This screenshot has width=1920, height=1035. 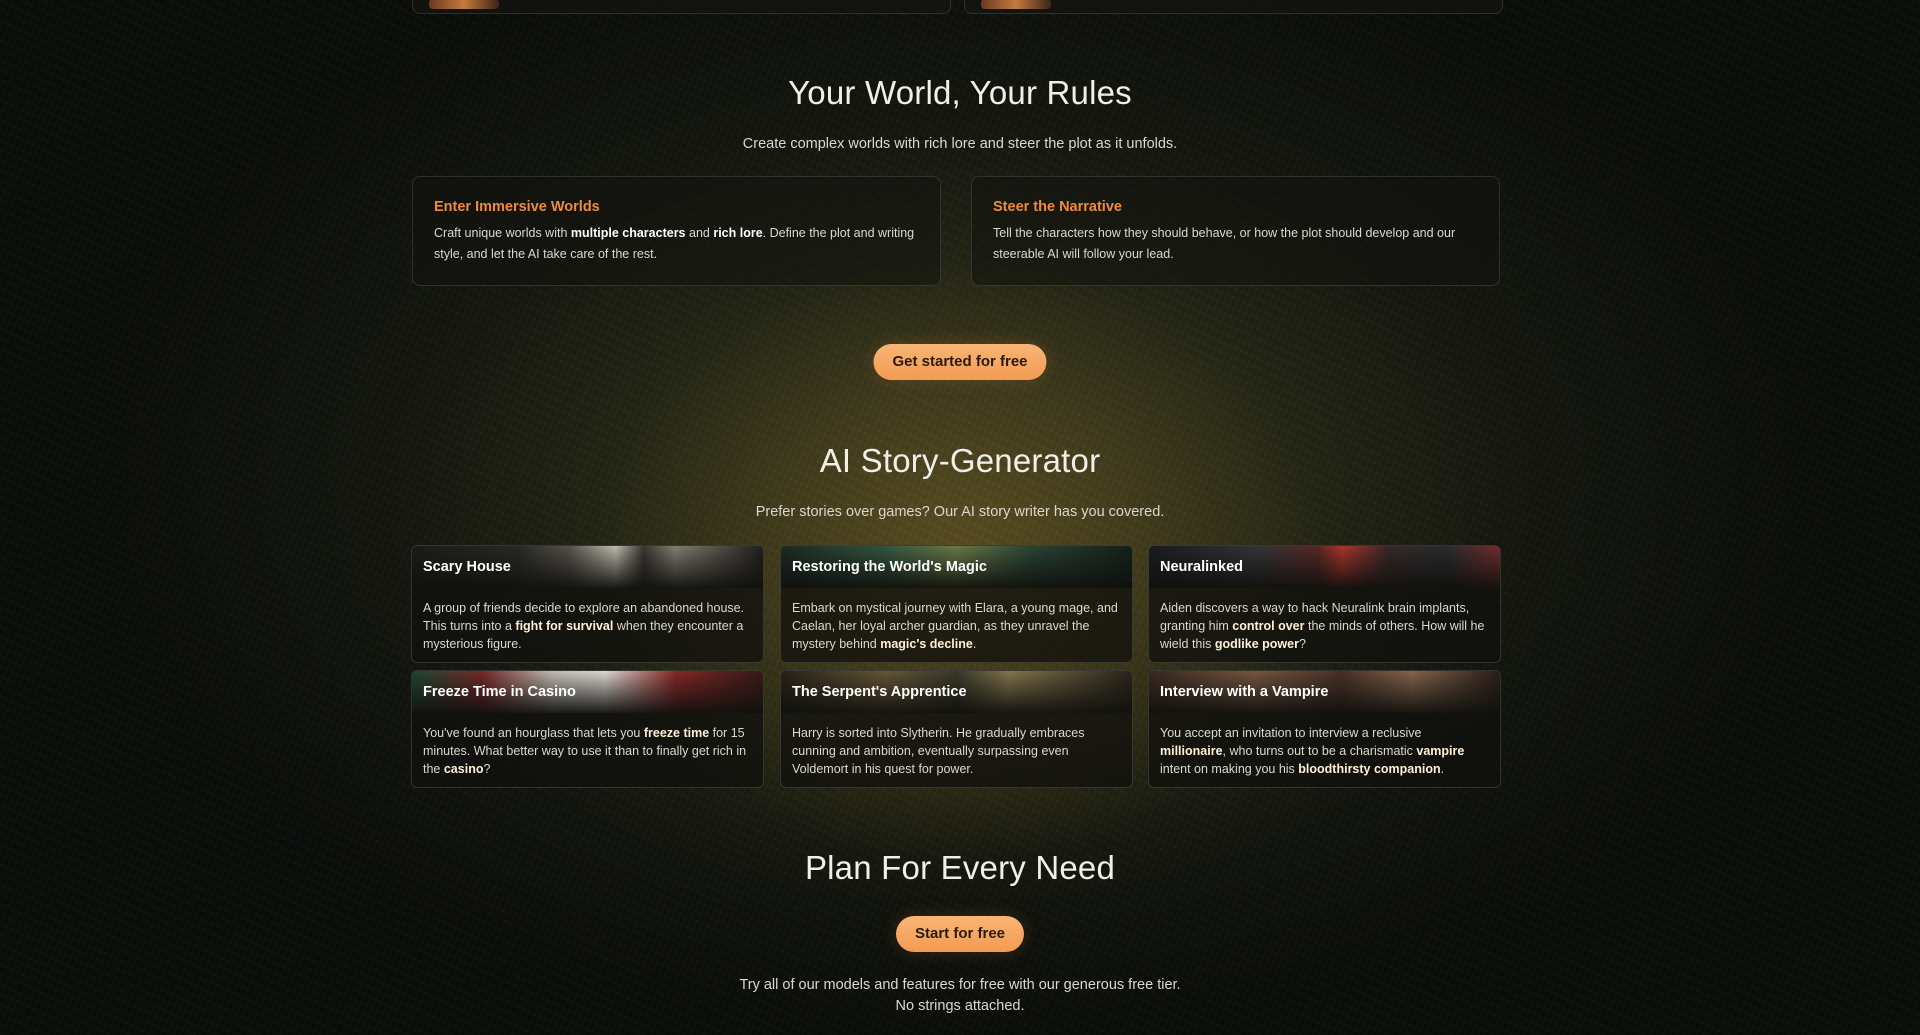 I want to click on highlighted-phrase: bloodthirsty companion, so click(x=1369, y=769).